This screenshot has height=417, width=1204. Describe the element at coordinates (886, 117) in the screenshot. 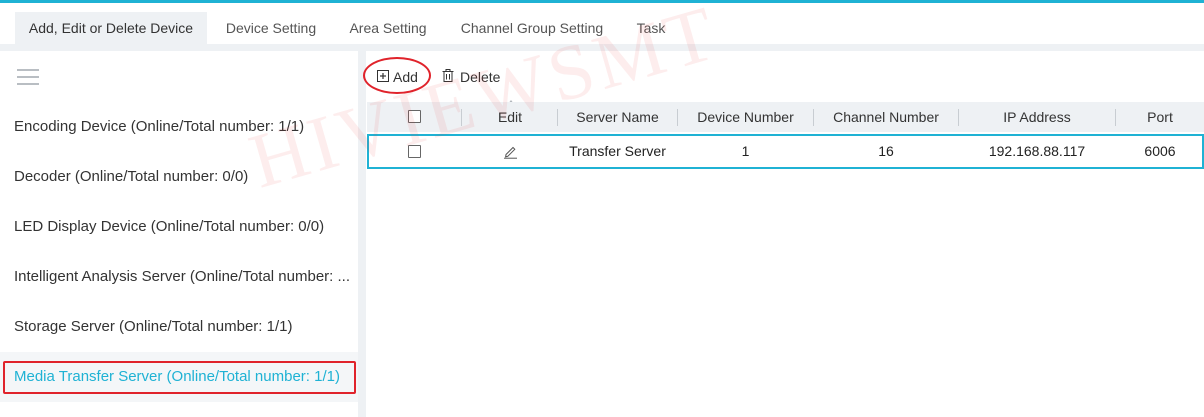

I see `column-header-channel-number: Channel Number` at that location.